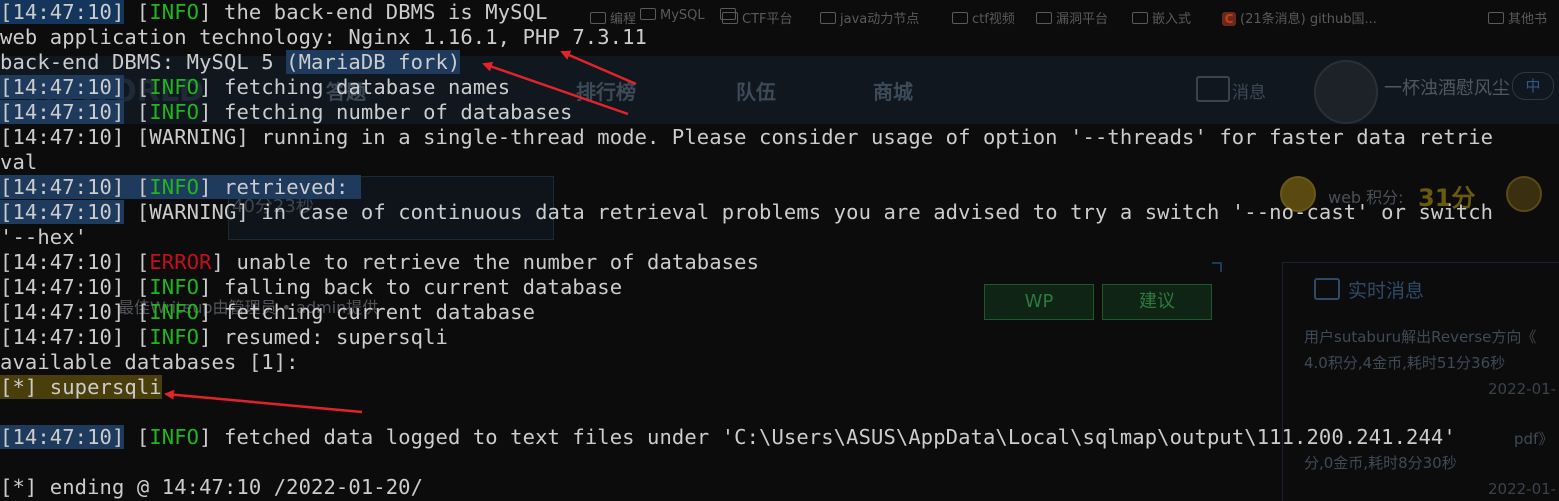 The image size is (1559, 501). Describe the element at coordinates (598, 68) in the screenshot. I see `arrow-php` at that location.